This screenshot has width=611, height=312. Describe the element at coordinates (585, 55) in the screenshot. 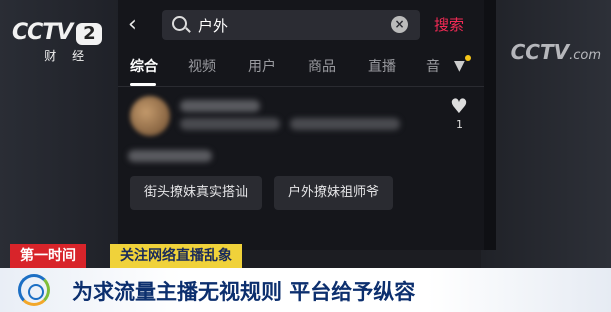

I see `cctvcom-suffix: .com` at that location.